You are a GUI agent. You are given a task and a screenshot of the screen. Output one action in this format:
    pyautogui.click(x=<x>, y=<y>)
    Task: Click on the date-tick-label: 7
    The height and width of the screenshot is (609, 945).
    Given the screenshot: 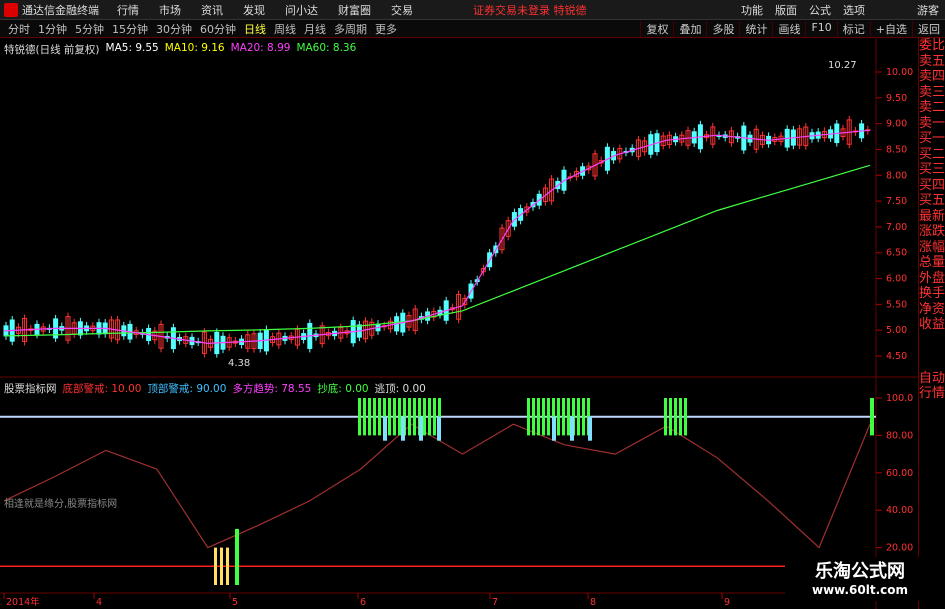 What is the action you would take?
    pyautogui.click(x=495, y=602)
    